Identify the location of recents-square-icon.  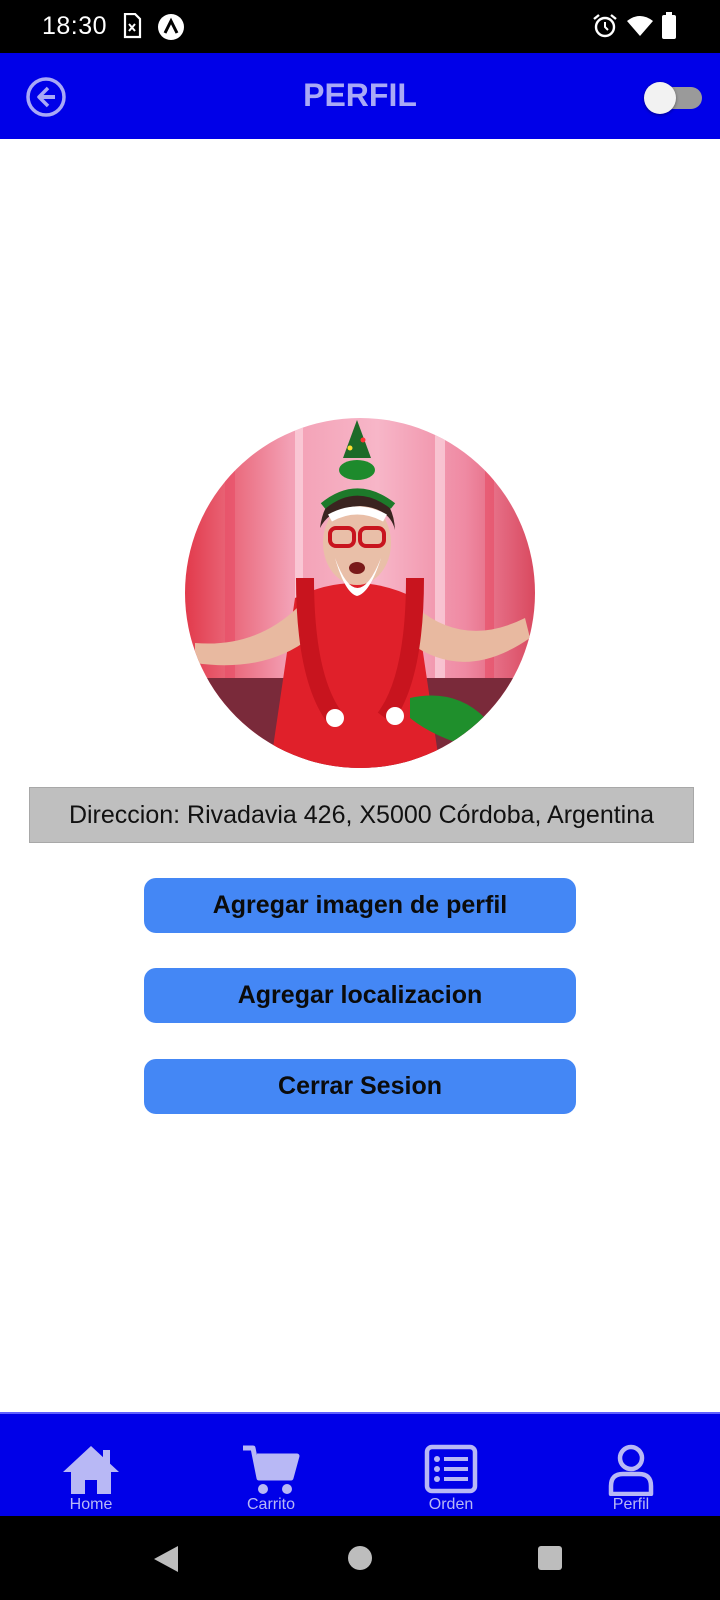
(550, 1558).